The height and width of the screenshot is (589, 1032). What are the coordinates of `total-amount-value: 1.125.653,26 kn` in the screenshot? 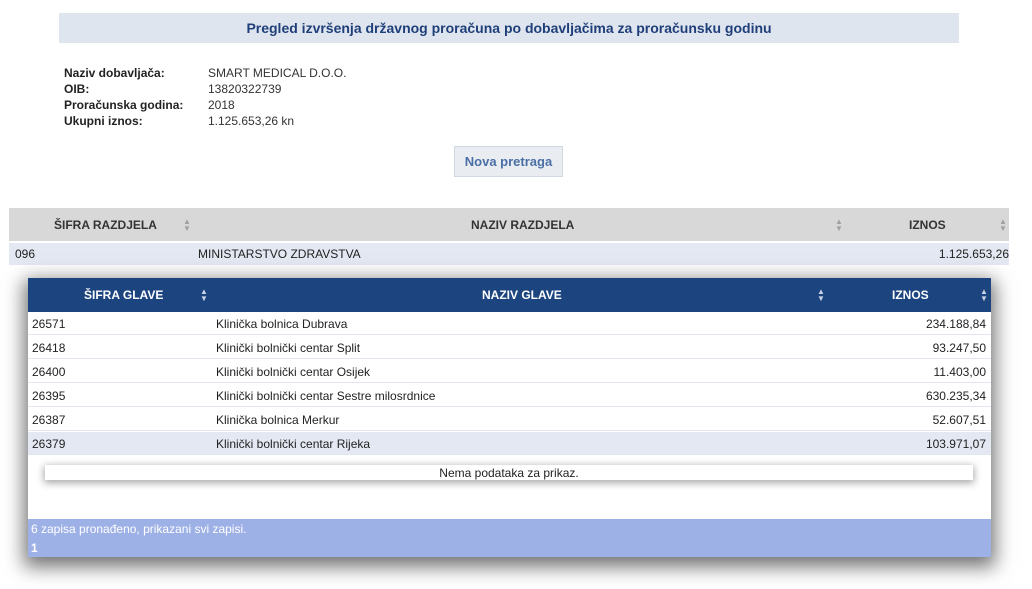 It's located at (251, 121).